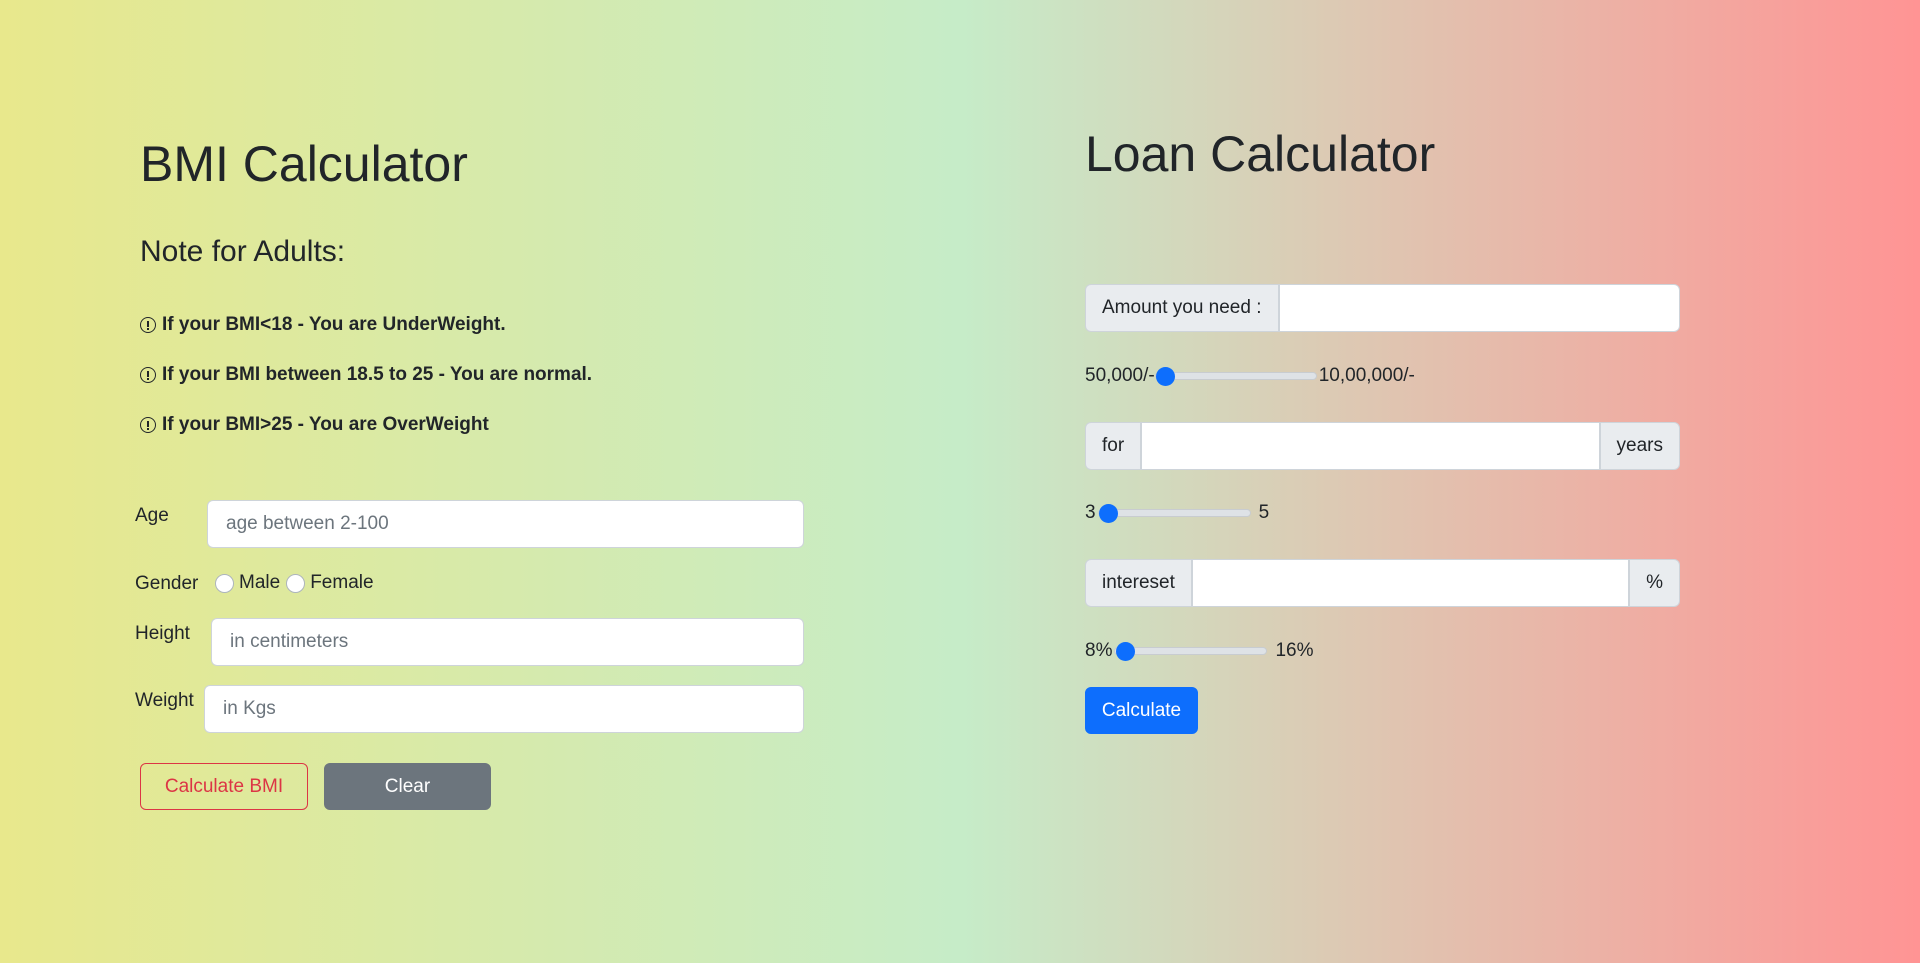 Image resolution: width=1920 pixels, height=963 pixels. I want to click on bmi-title: BMI Calculator, so click(304, 164).